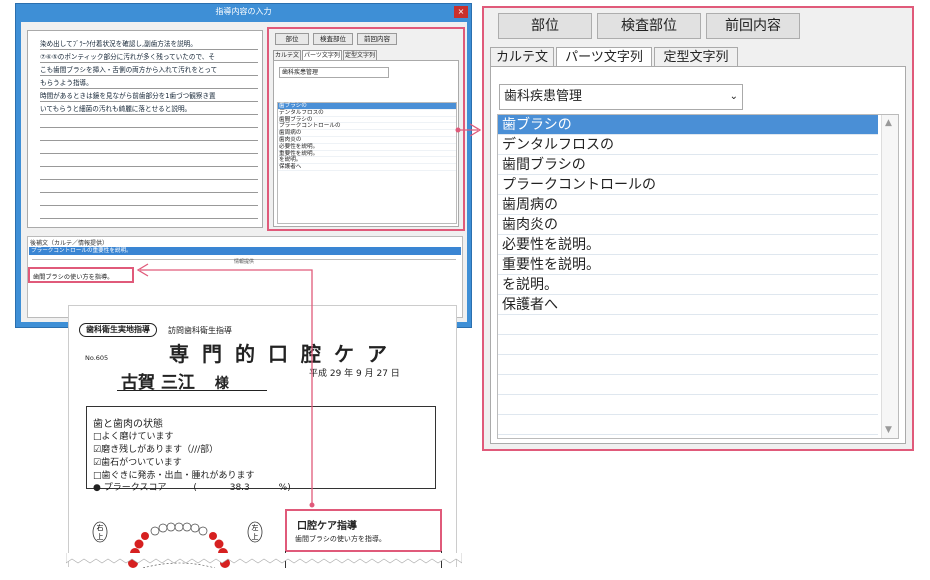 The image size is (930, 580). What do you see at coordinates (621, 97) in the screenshot?
I see `category-dropdown: 歯科疾患管理 ⌄` at bounding box center [621, 97].